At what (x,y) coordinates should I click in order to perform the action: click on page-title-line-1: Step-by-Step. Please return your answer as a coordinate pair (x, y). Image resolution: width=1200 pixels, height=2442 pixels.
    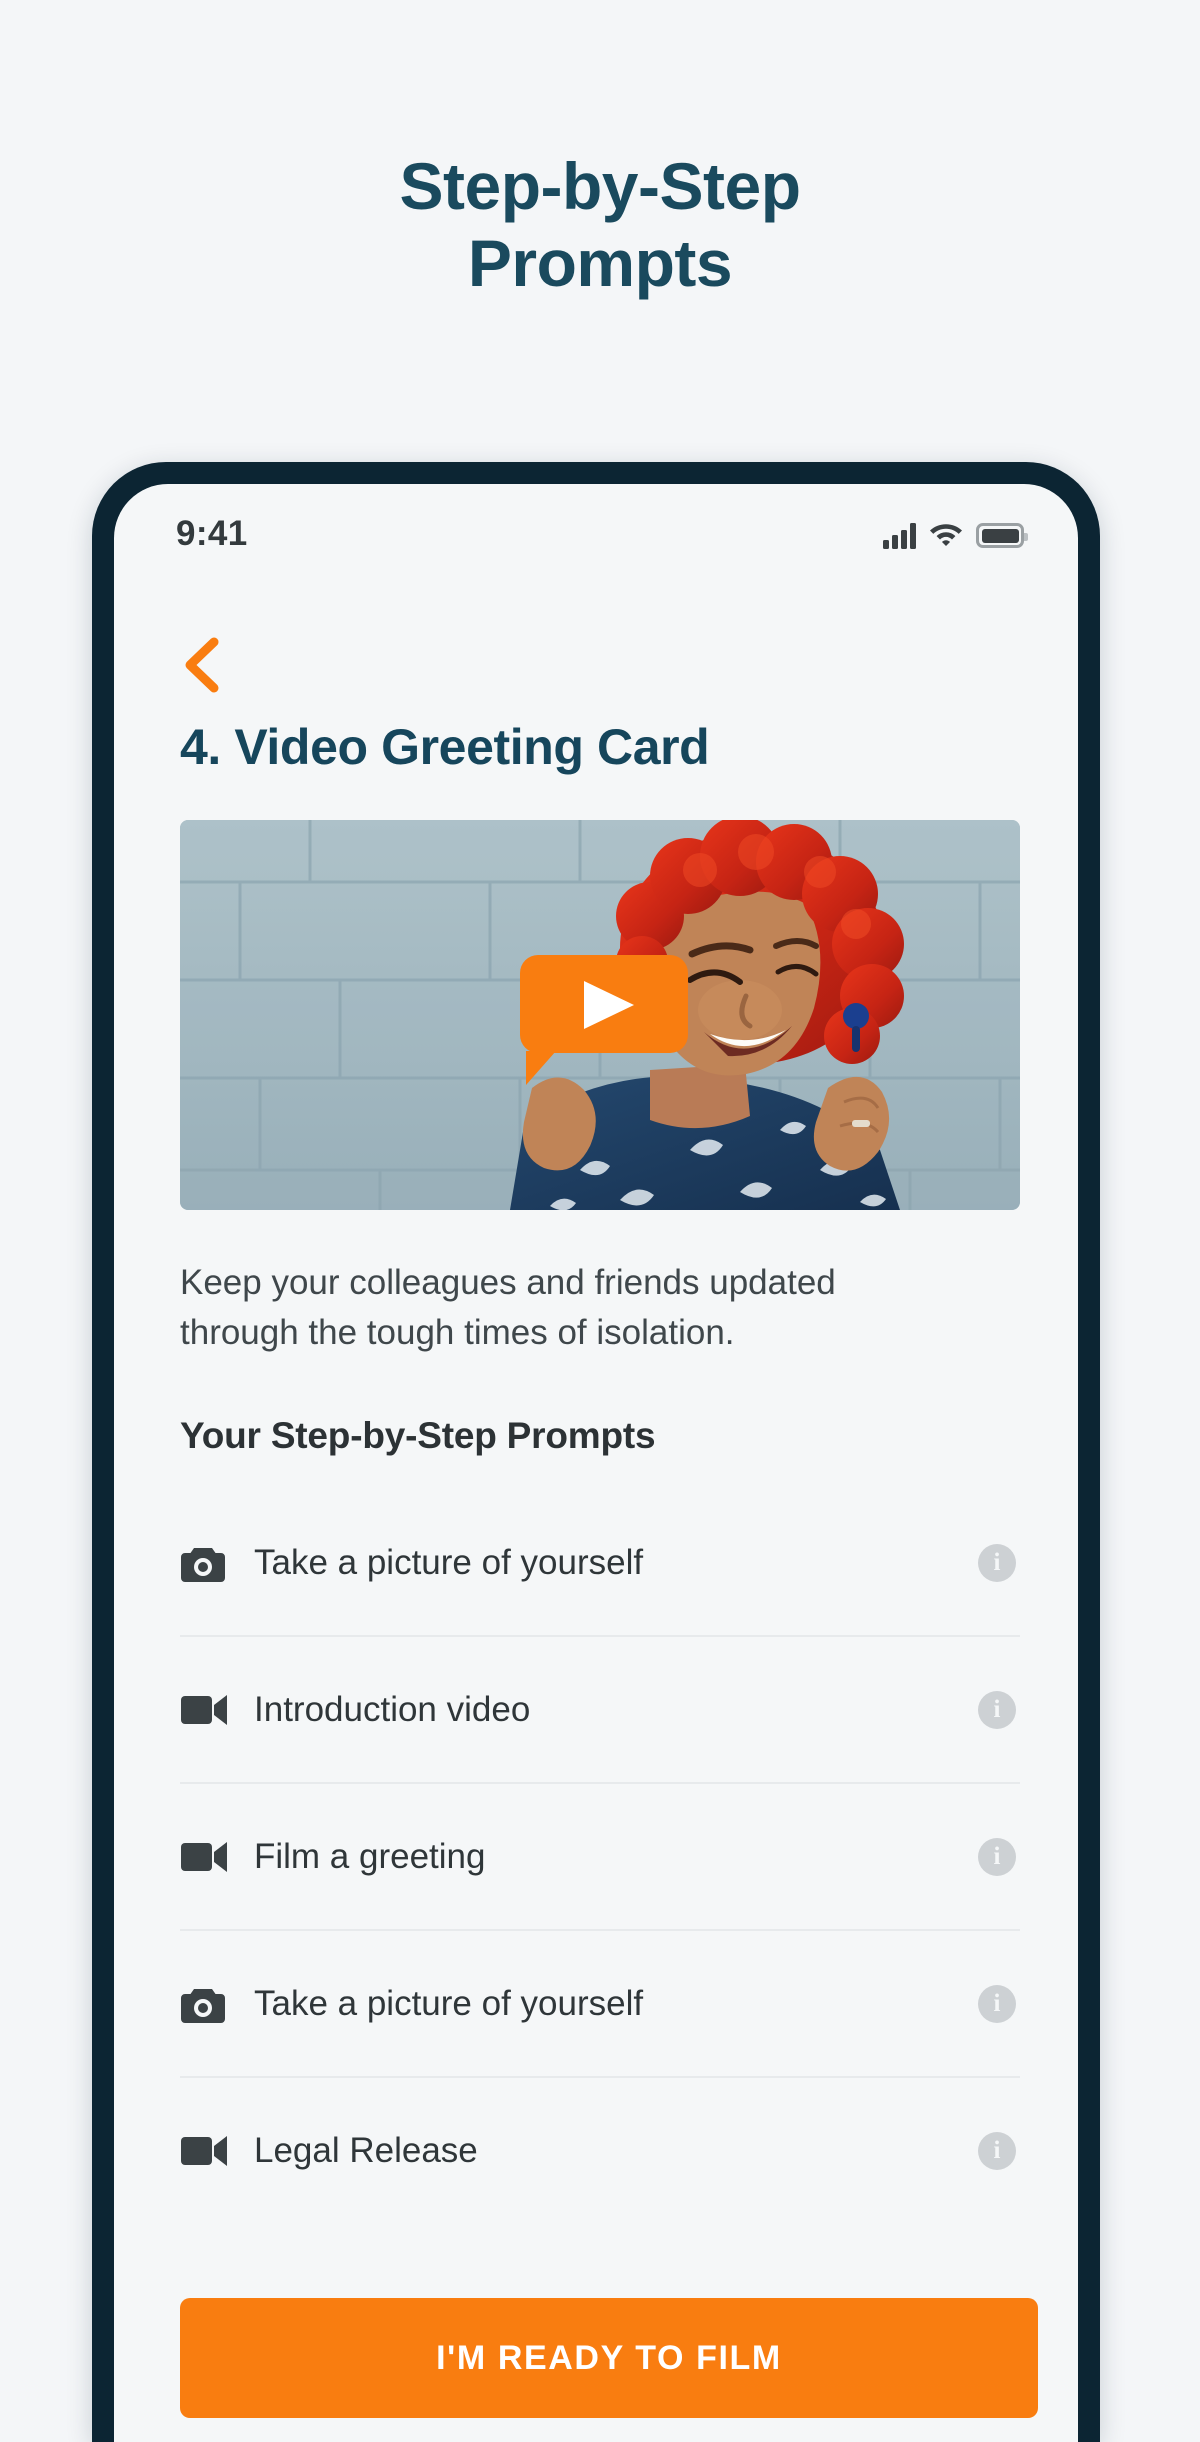
    Looking at the image, I should click on (600, 186).